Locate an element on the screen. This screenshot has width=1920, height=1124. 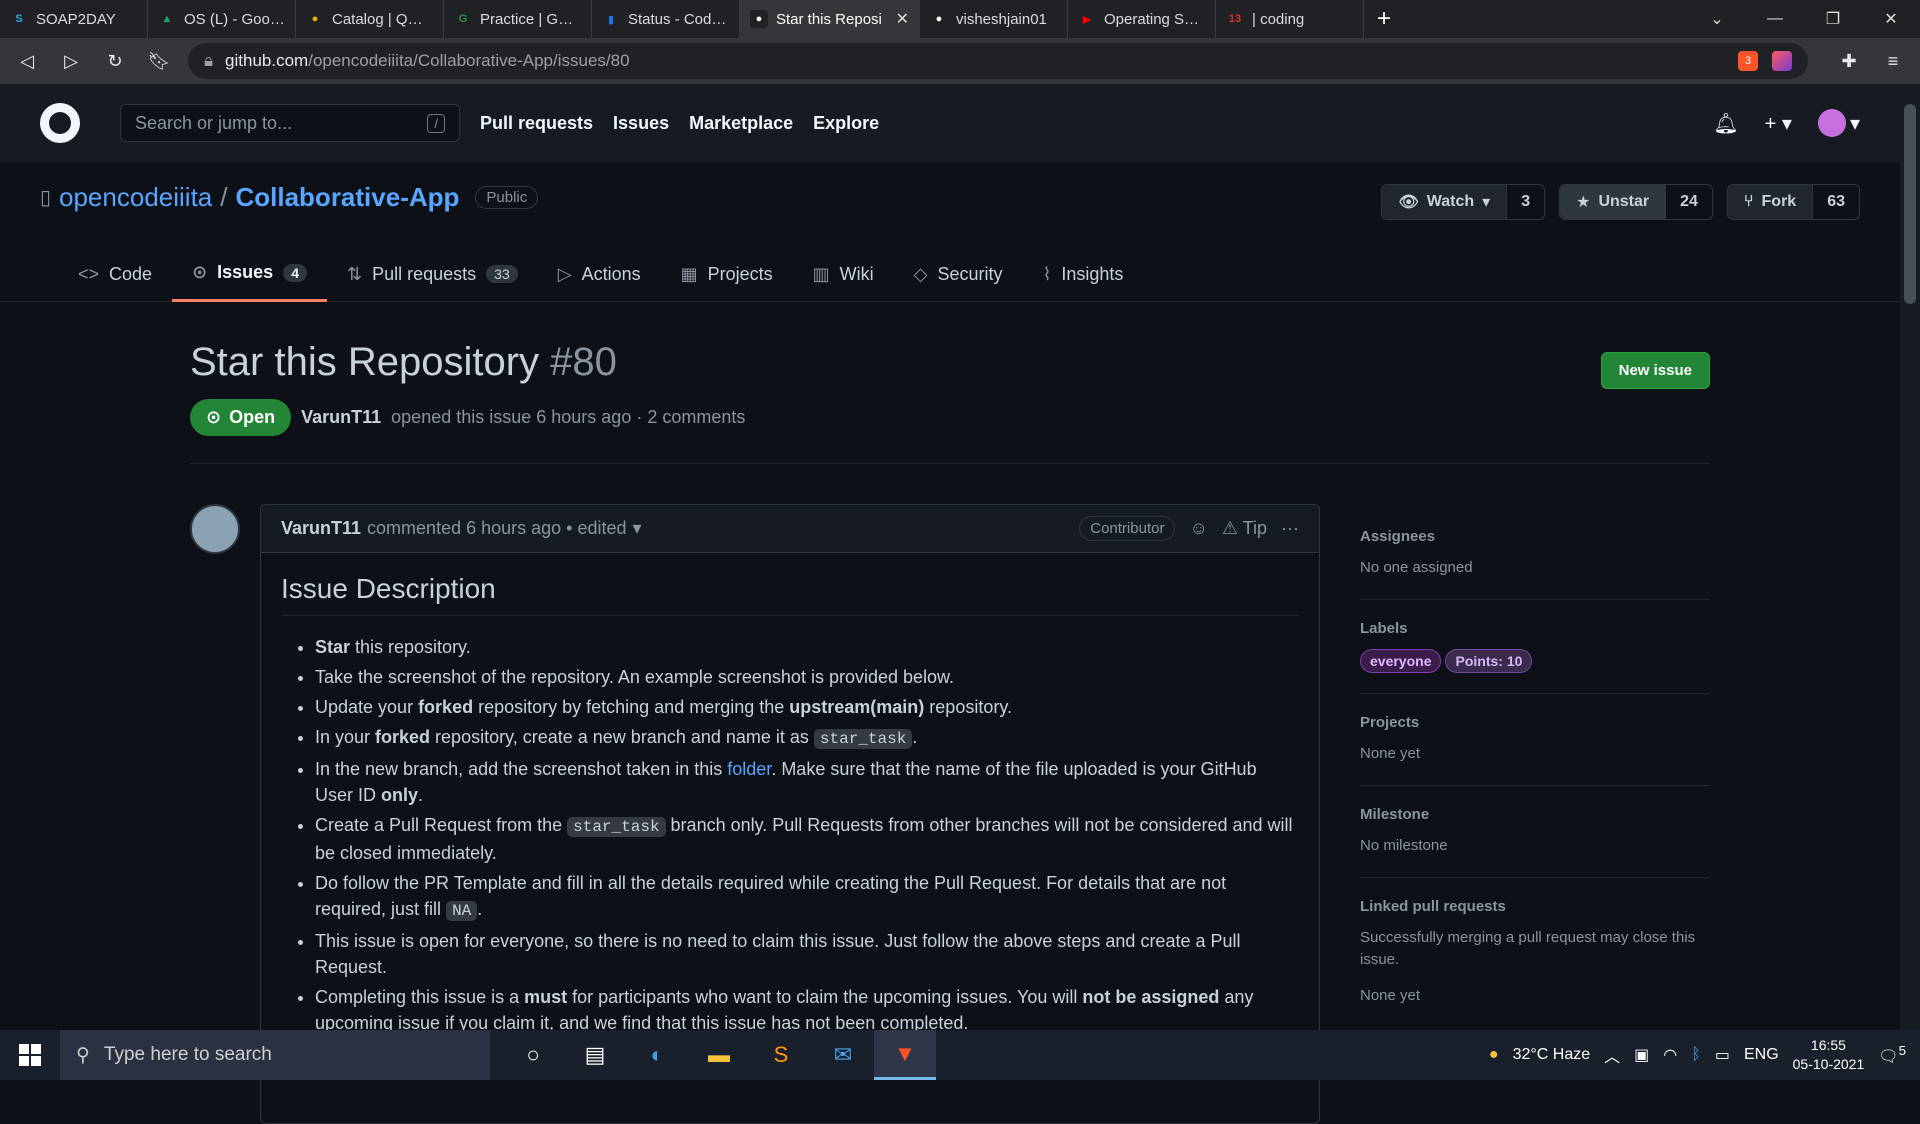
tab-title: Star this Reposi is located at coordinates (829, 19).